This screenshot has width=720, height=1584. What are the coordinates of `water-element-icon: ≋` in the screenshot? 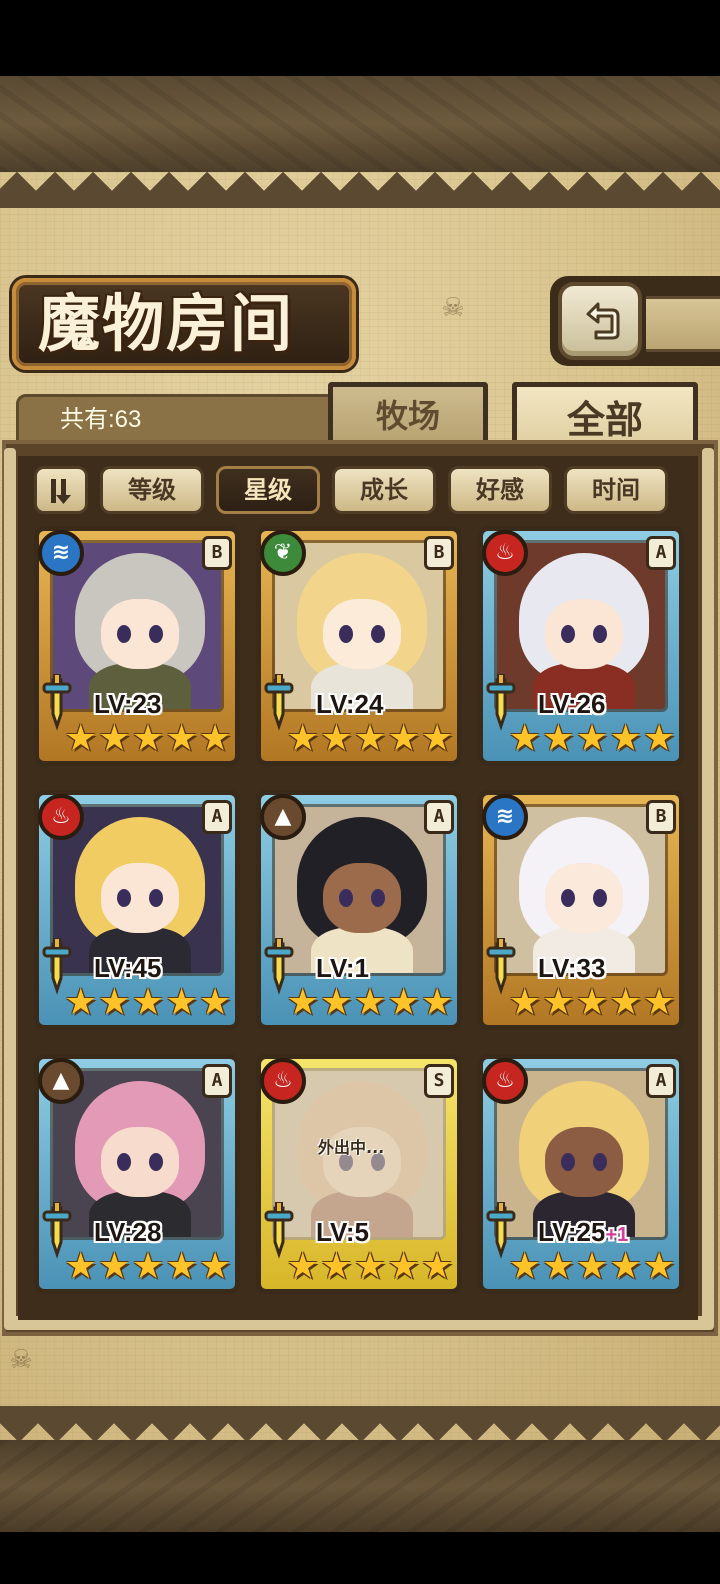 It's located at (505, 817).